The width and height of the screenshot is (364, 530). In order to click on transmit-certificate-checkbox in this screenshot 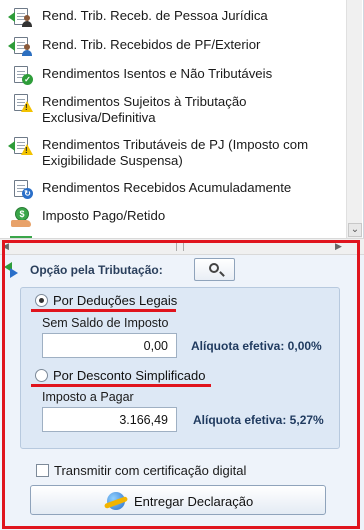, I will do `click(42, 470)`.